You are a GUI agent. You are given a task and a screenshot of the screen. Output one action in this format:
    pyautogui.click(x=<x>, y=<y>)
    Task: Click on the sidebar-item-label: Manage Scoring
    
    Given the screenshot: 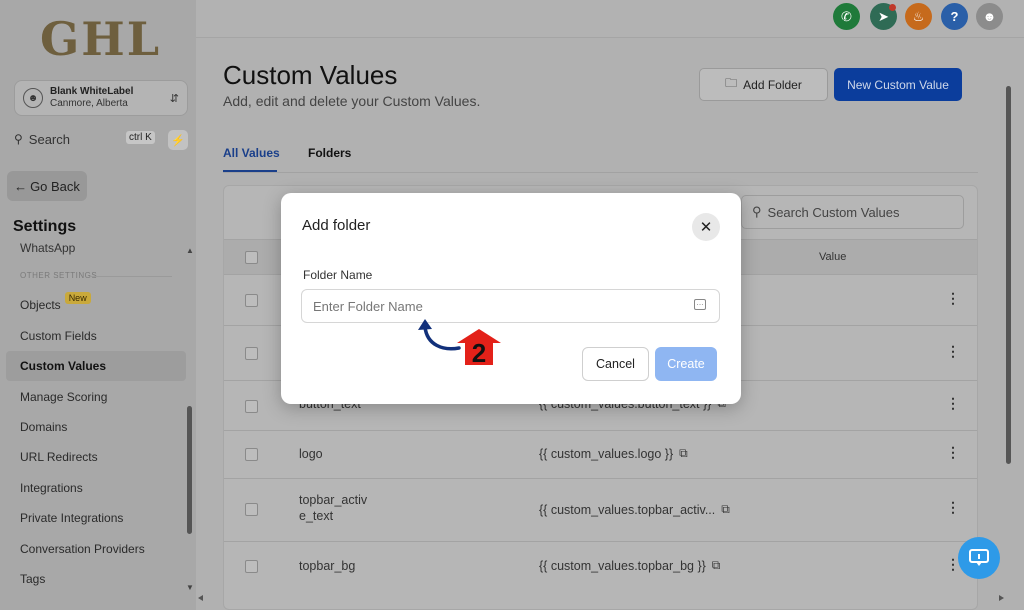 What is the action you would take?
    pyautogui.click(x=64, y=397)
    